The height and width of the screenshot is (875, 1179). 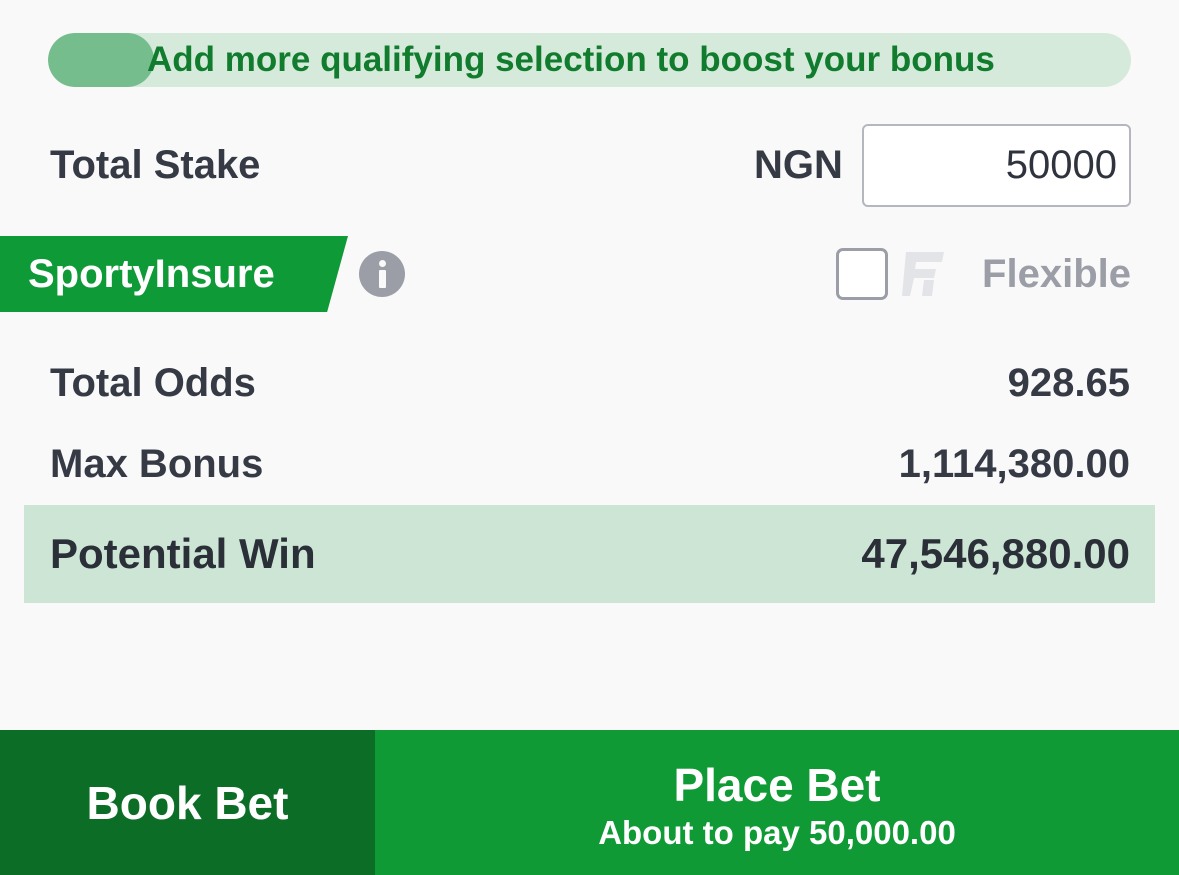 What do you see at coordinates (777, 832) in the screenshot?
I see `place-bet-amount: About to pay 50,000.00` at bounding box center [777, 832].